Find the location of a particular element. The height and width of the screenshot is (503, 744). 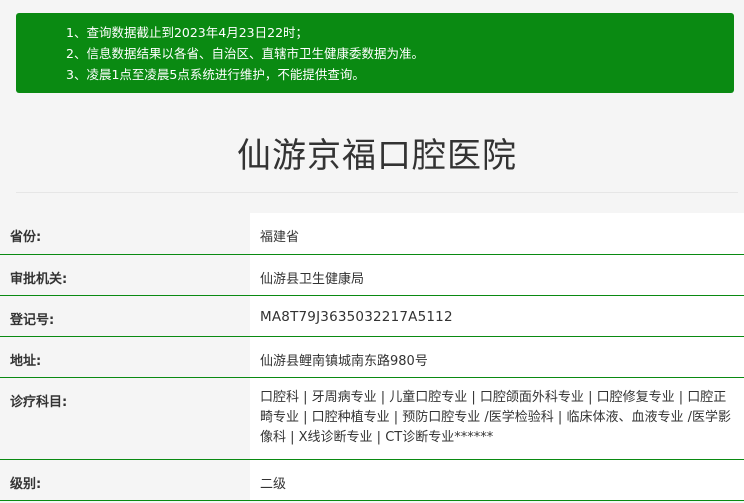

province-label: 省份: is located at coordinates (125, 233).